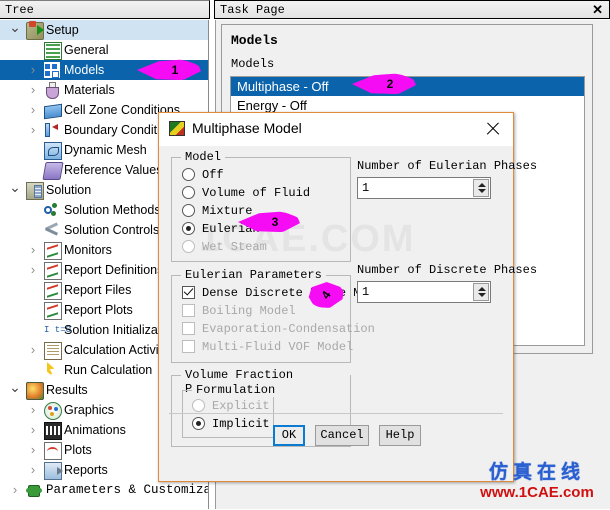  I want to click on tree-item-label: Plots, so click(78, 450).